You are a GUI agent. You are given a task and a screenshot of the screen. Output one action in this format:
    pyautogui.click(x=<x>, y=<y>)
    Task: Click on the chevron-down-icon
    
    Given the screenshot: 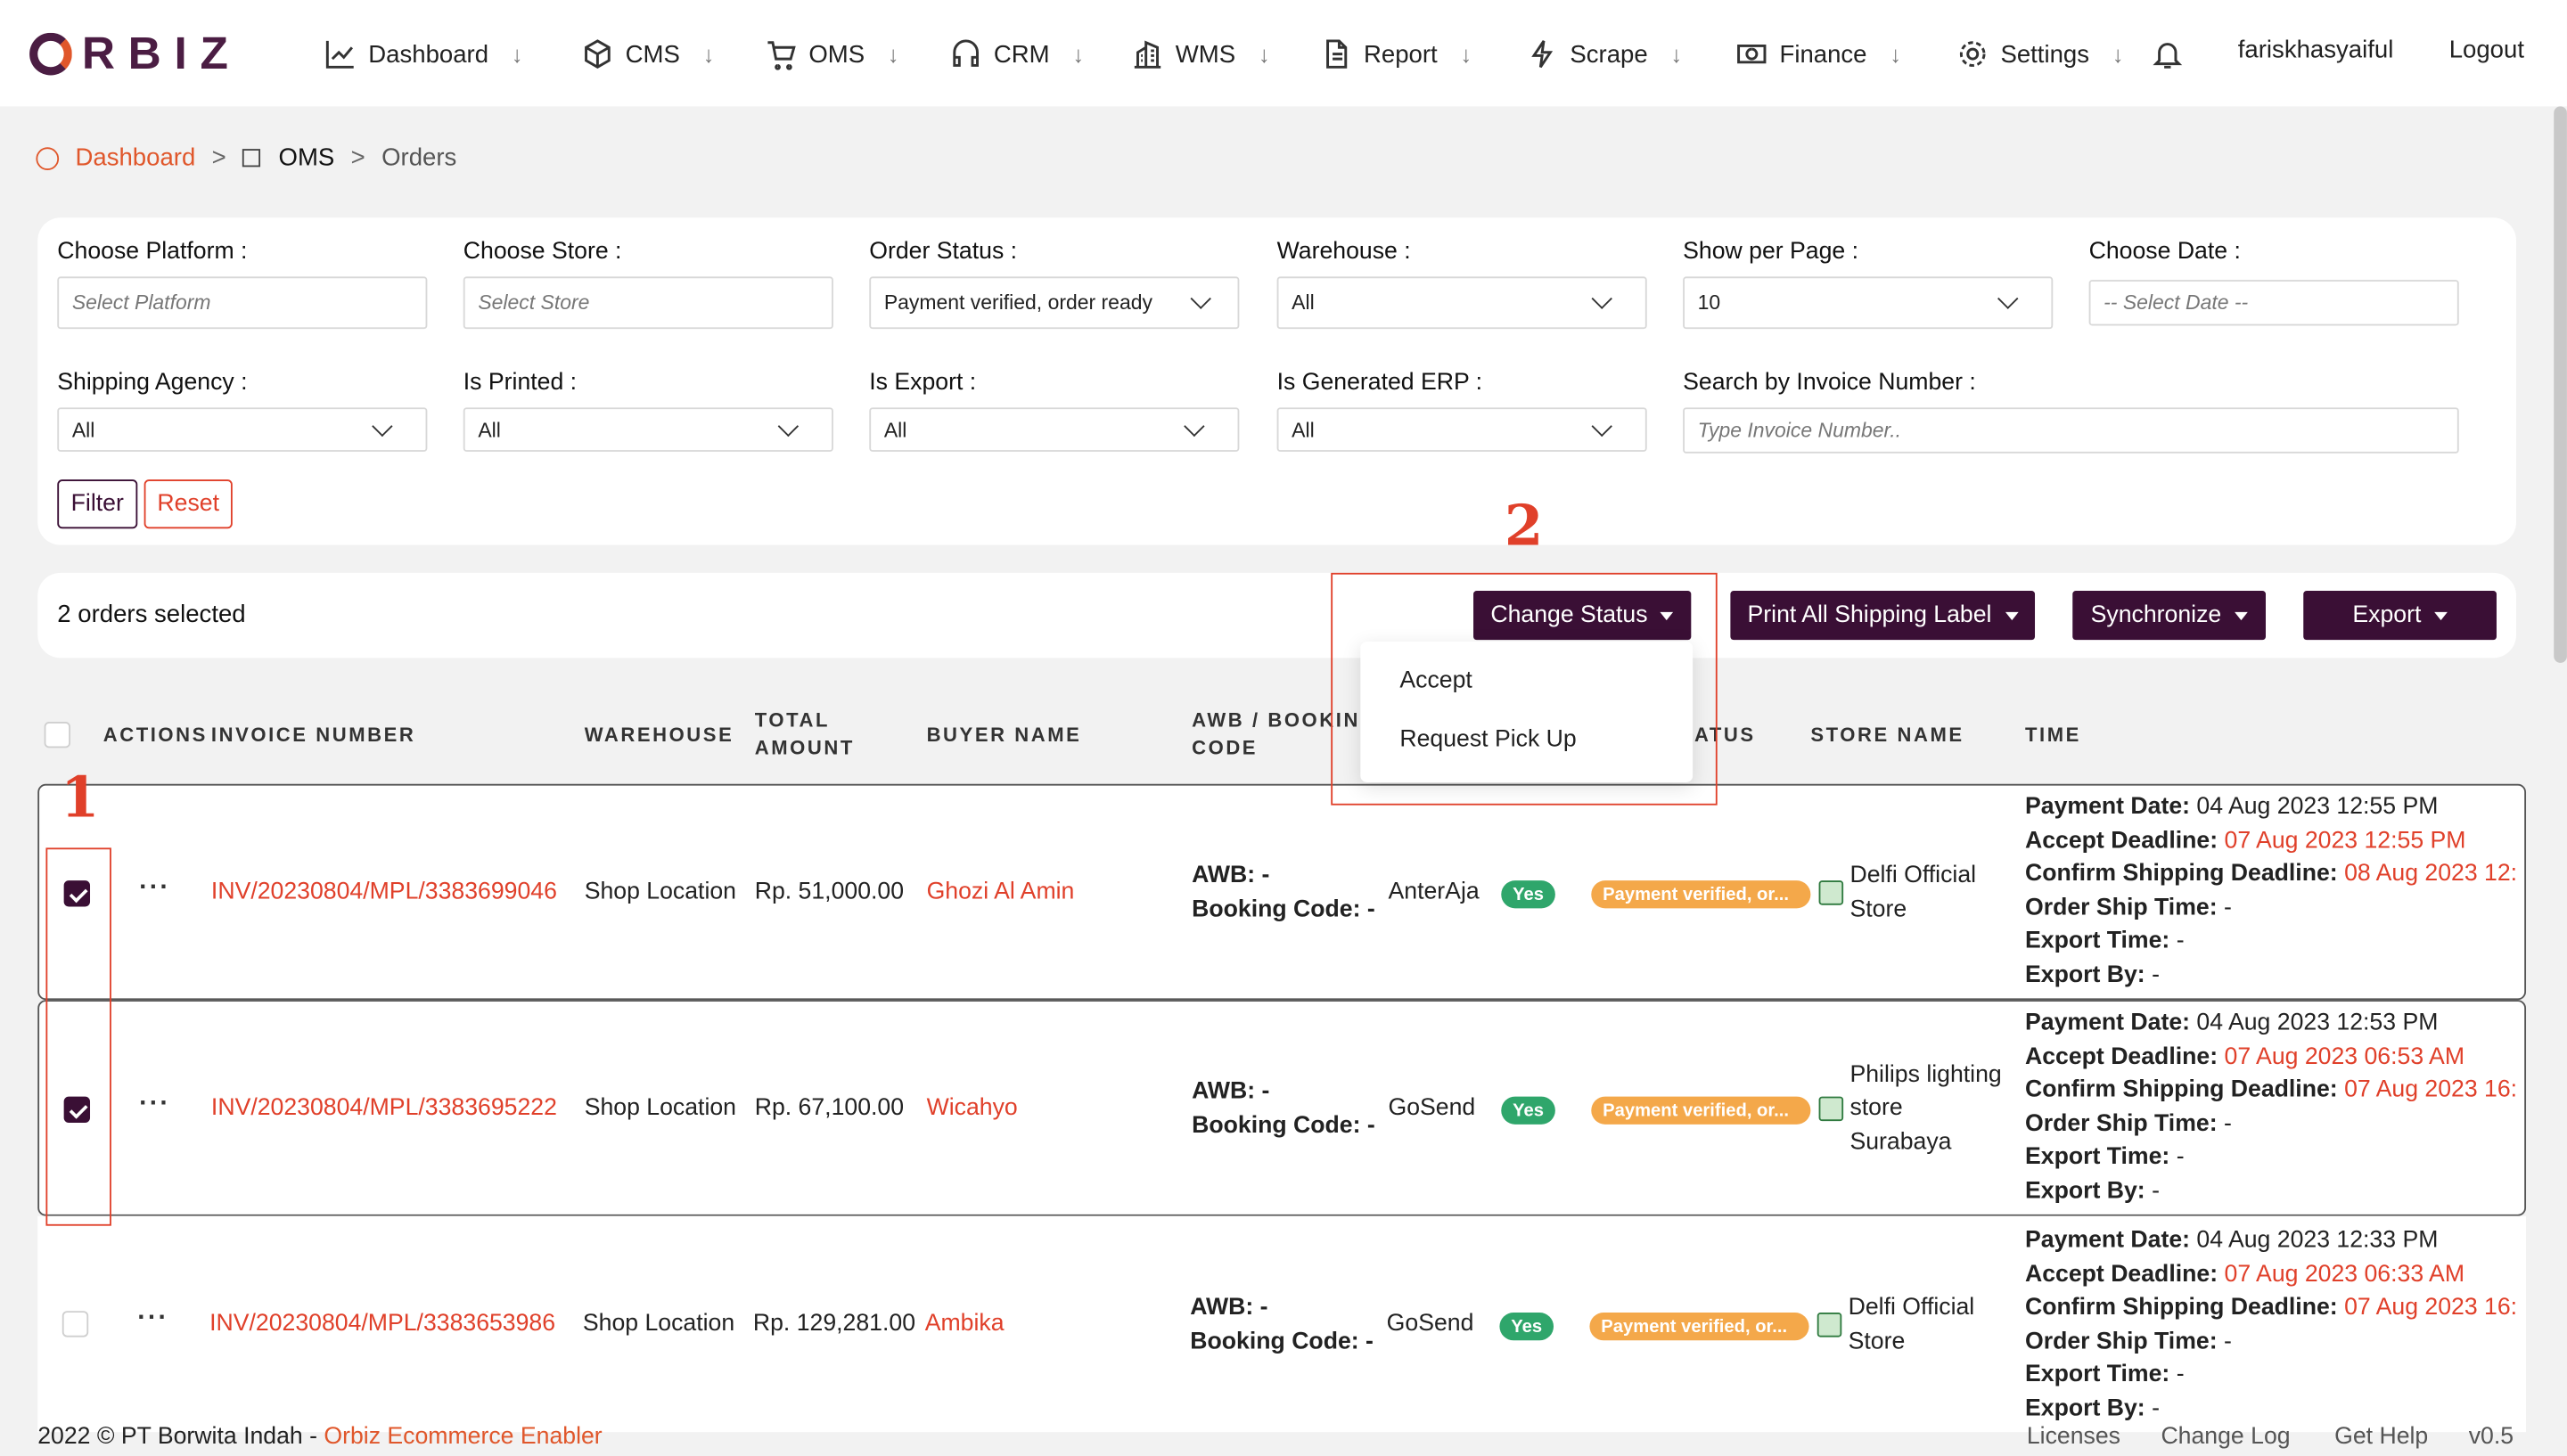 What is the action you would take?
    pyautogui.click(x=1194, y=426)
    